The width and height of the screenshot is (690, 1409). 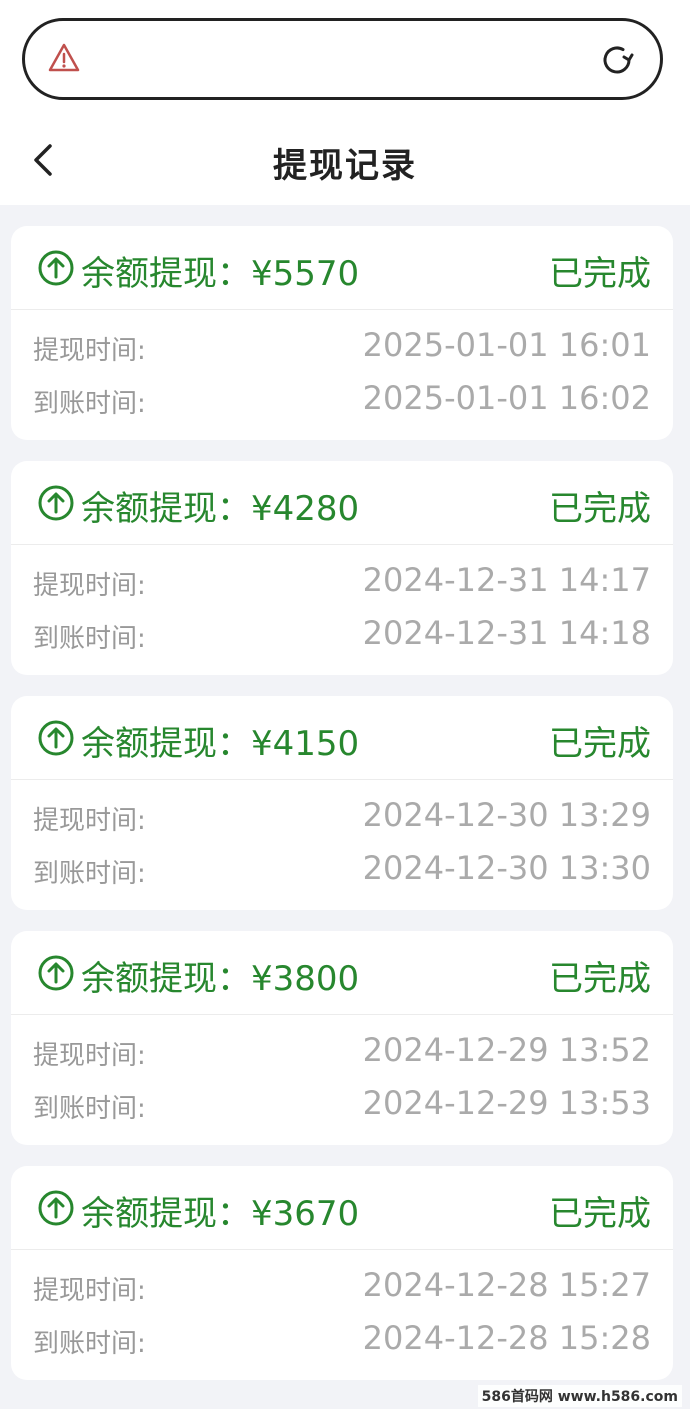 What do you see at coordinates (506, 633) in the screenshot?
I see `arrival-time-value: 2024-12-31 14:18` at bounding box center [506, 633].